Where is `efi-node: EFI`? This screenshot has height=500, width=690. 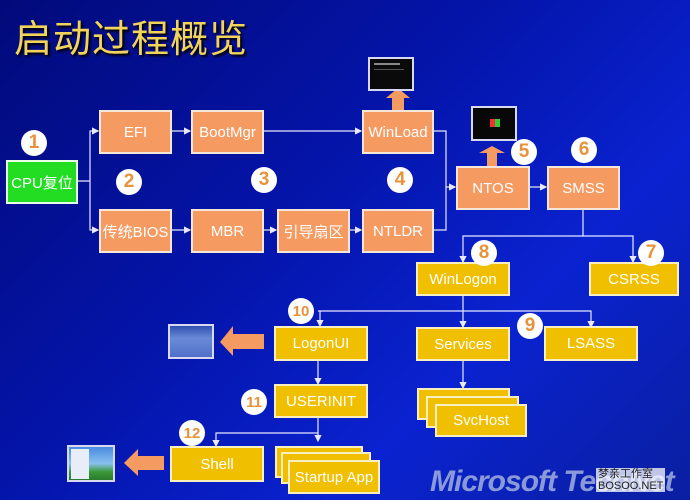
efi-node: EFI is located at coordinates (135, 132).